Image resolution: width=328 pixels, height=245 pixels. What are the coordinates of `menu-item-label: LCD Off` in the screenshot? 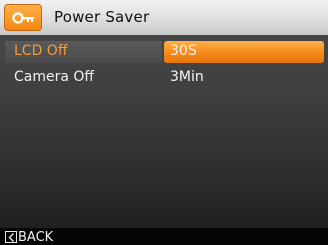 It's located at (41, 51).